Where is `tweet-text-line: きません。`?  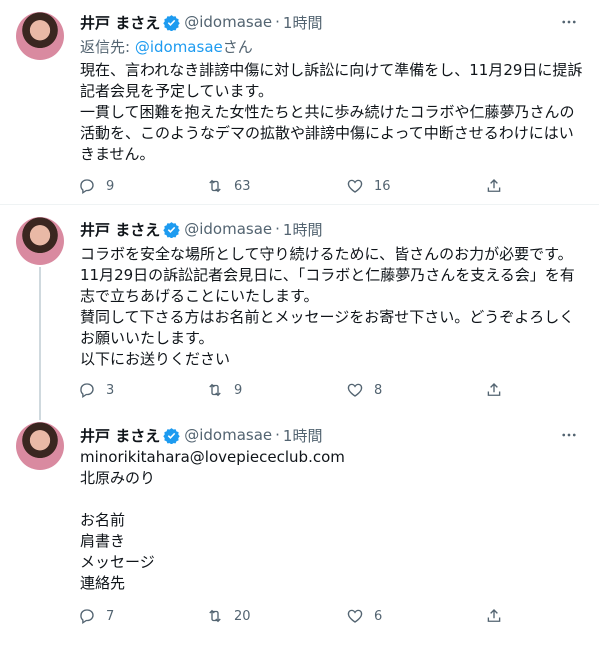 tweet-text-line: きません。 is located at coordinates (117, 154).